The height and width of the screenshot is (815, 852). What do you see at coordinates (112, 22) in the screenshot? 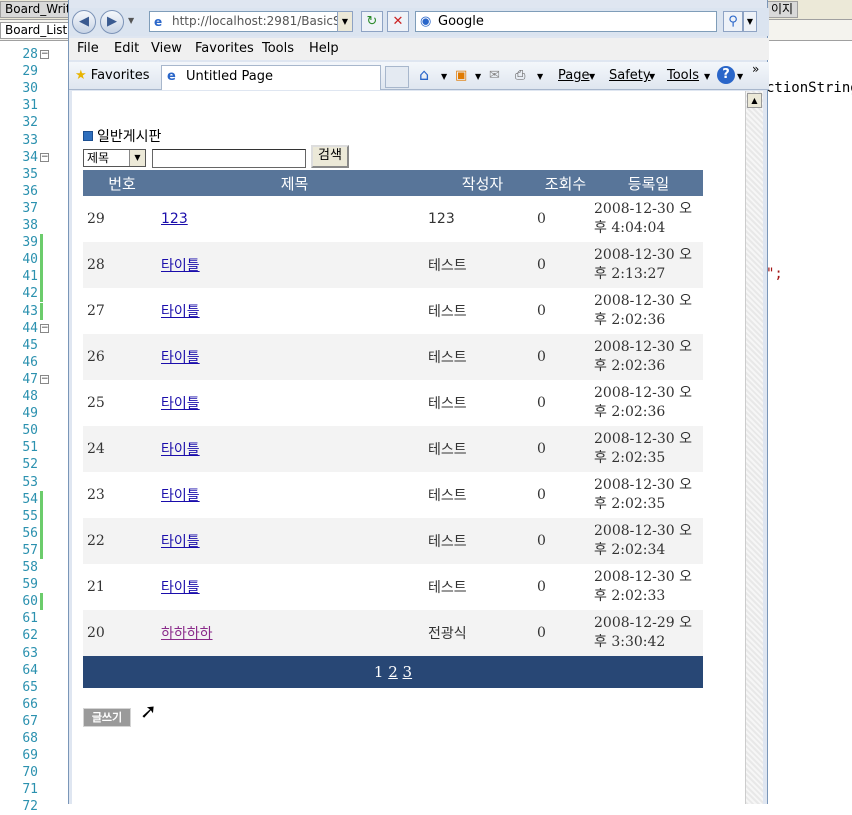
I see `forward-button: ▶` at bounding box center [112, 22].